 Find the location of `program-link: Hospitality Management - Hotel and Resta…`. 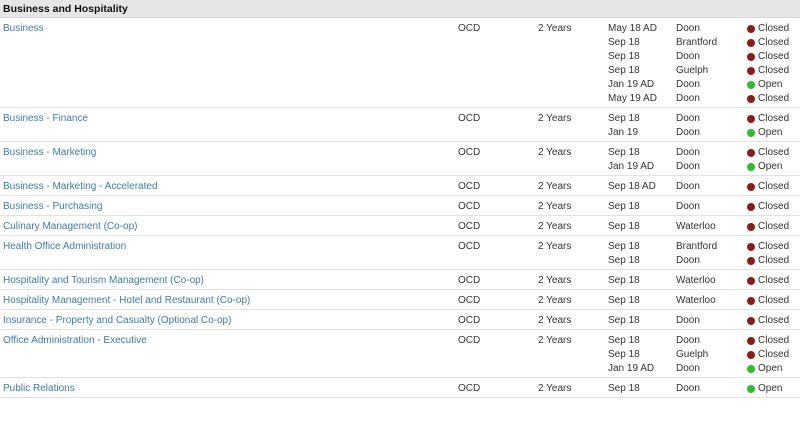

program-link: Hospitality Management - Hotel and Resta… is located at coordinates (229, 301).